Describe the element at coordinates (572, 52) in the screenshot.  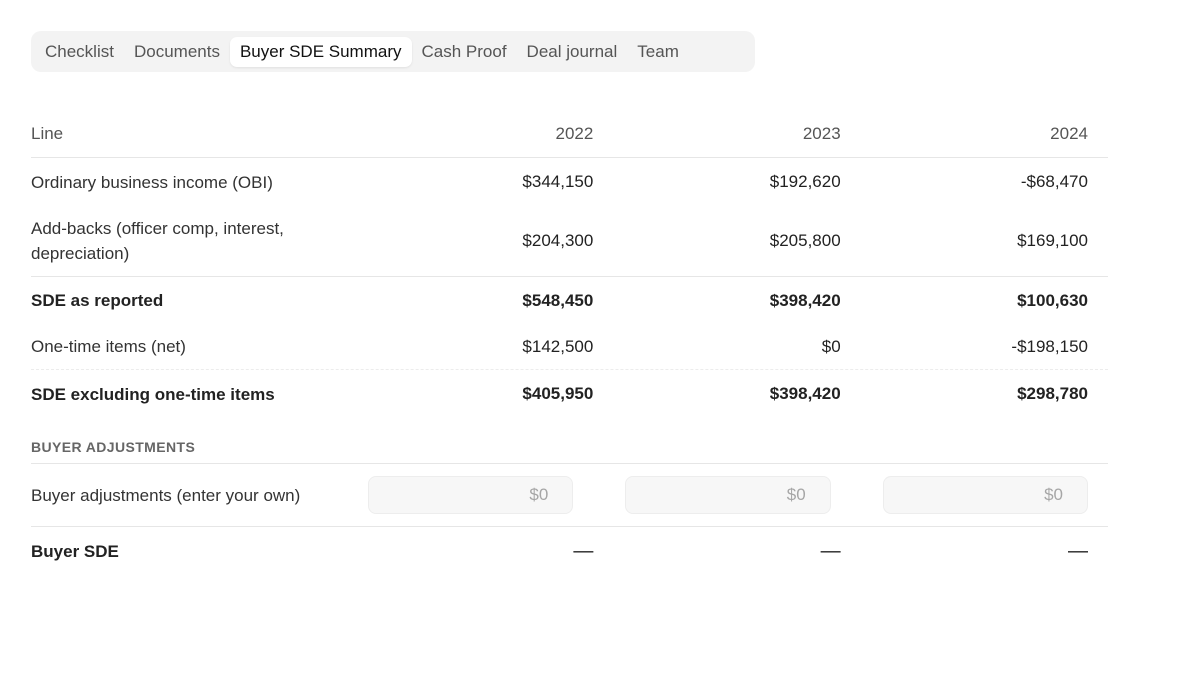
I see `tab-deal-journal: Deal journal` at that location.